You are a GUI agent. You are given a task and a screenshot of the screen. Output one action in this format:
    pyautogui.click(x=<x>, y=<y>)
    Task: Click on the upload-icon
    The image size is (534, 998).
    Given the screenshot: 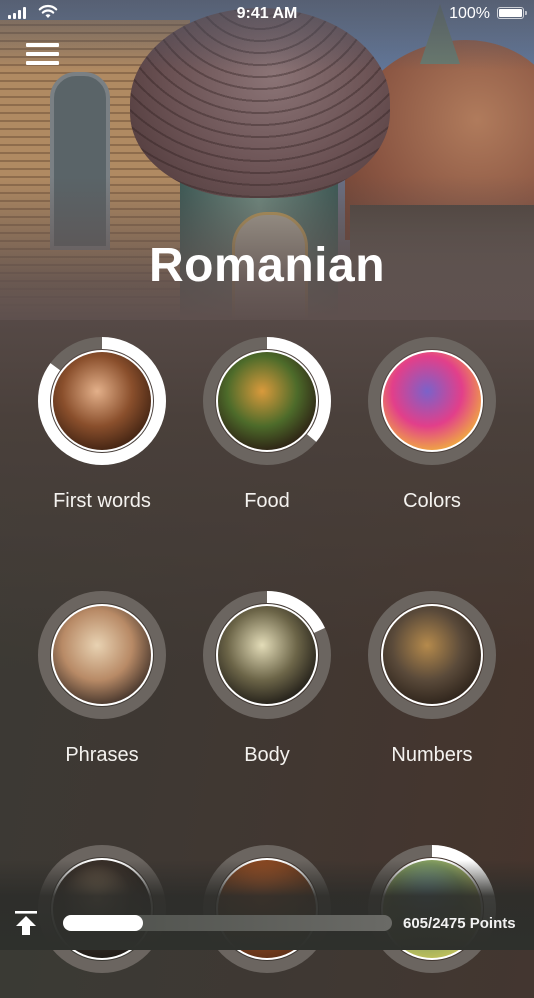 What is the action you would take?
    pyautogui.click(x=26, y=923)
    